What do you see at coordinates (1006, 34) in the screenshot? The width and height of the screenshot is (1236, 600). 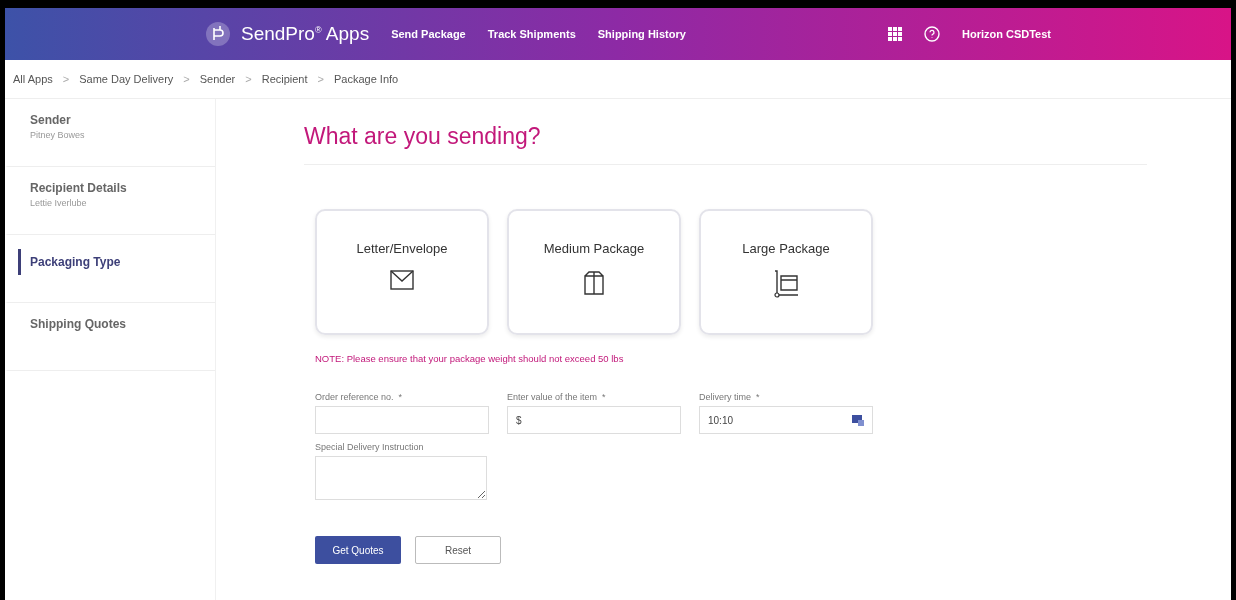 I see `user-name: Horizon CSDTest` at bounding box center [1006, 34].